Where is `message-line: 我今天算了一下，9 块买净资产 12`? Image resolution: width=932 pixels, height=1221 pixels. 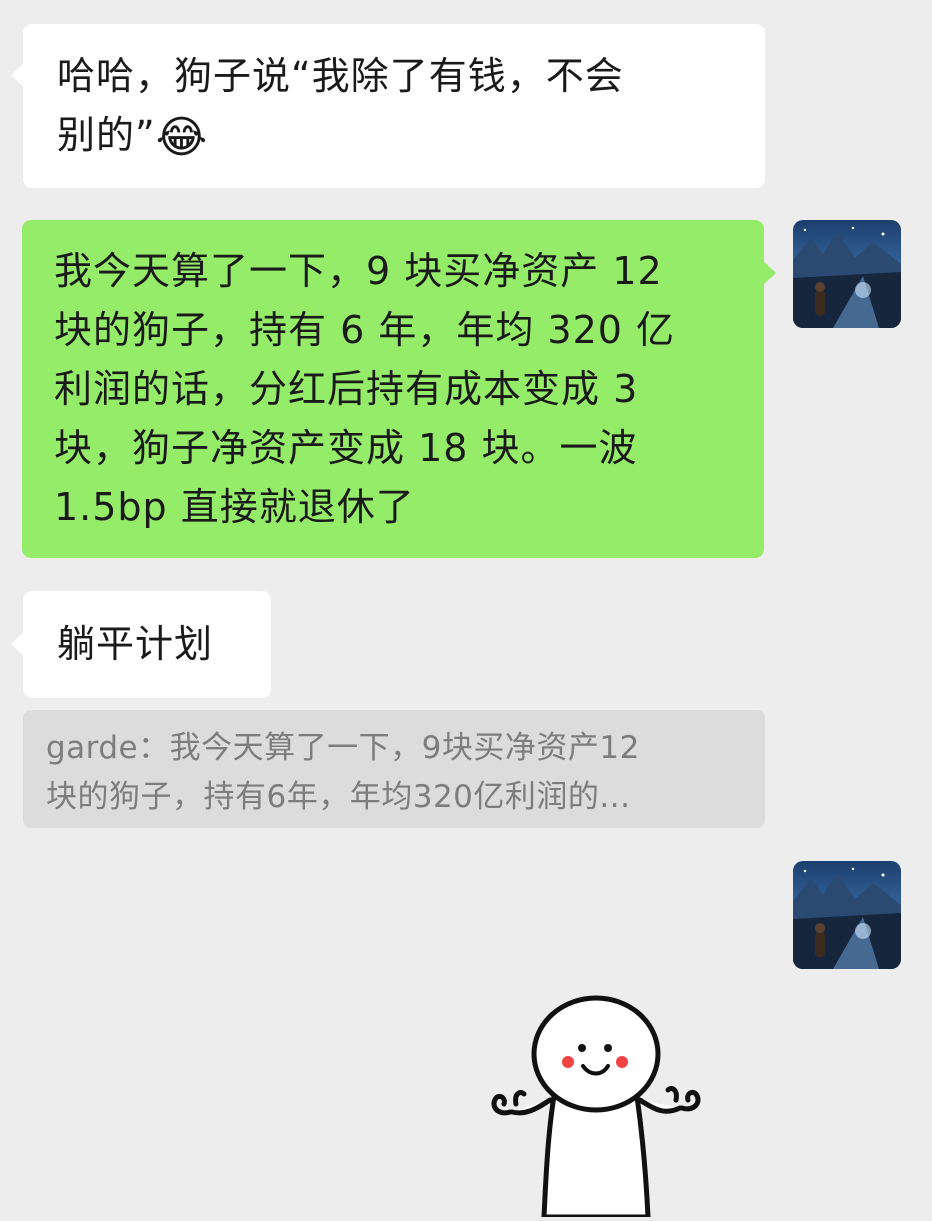
message-line: 我今天算了一下，9 块买净资产 12 is located at coordinates (358, 271).